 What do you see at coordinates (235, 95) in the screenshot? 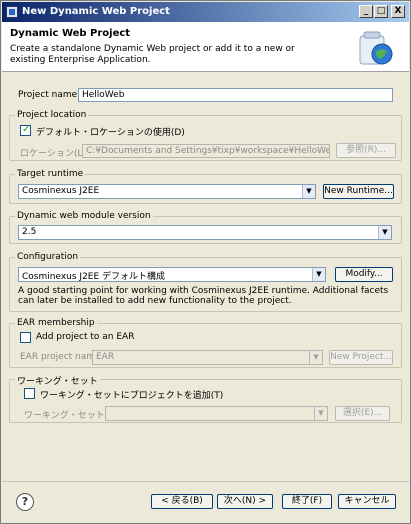
I see `project-name-input: HelloWeb` at bounding box center [235, 95].